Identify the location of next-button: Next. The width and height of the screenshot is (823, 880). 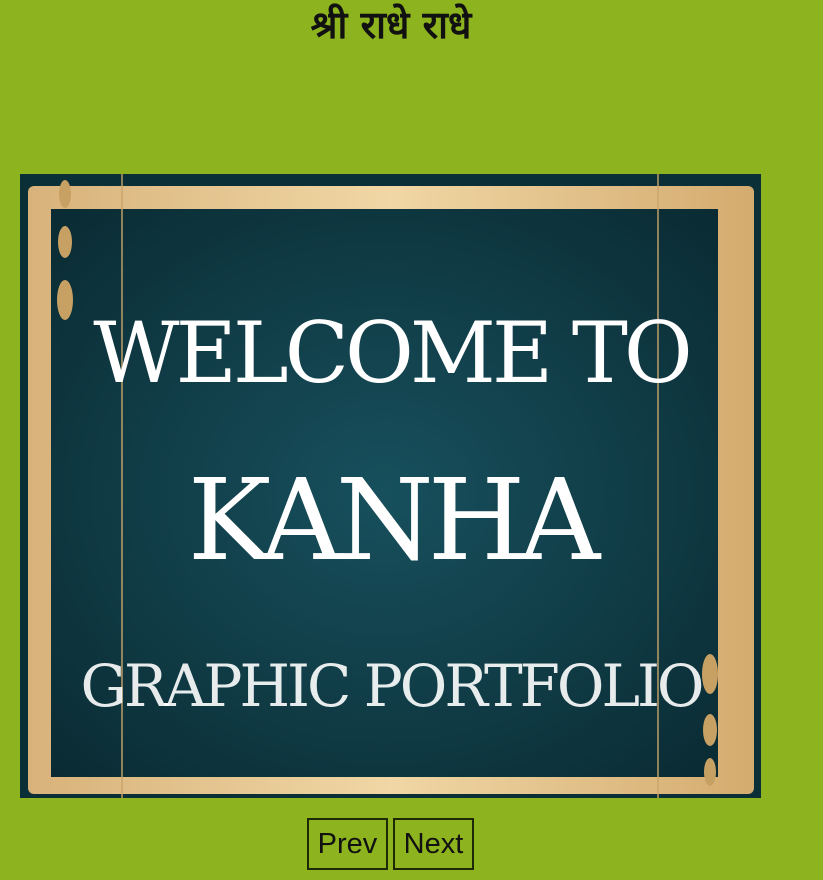
(433, 844).